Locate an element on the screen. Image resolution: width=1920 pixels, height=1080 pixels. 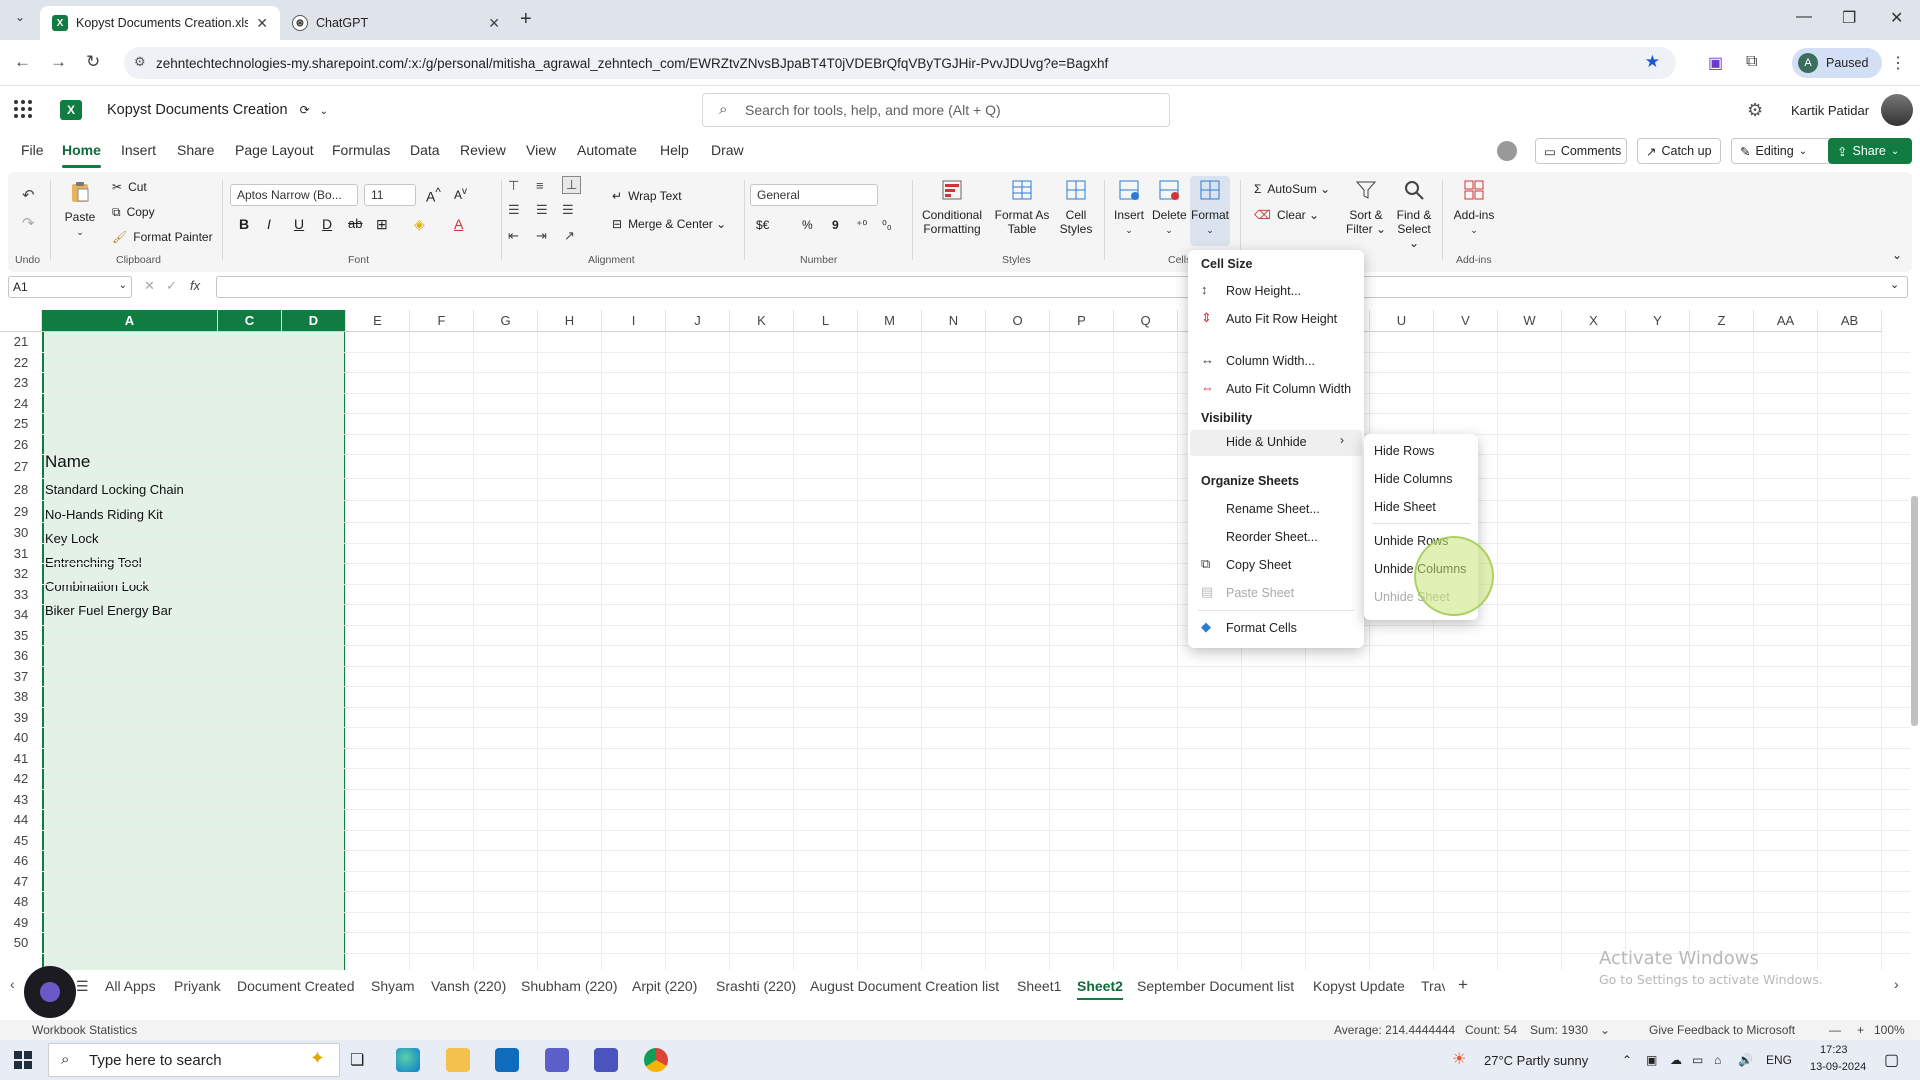
column-header-n: N is located at coordinates (954, 321).